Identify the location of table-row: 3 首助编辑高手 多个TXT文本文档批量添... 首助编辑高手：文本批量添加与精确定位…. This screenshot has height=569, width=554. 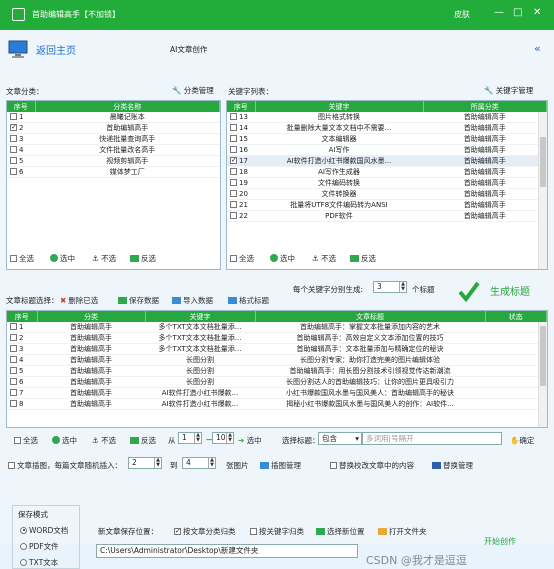
(277, 349).